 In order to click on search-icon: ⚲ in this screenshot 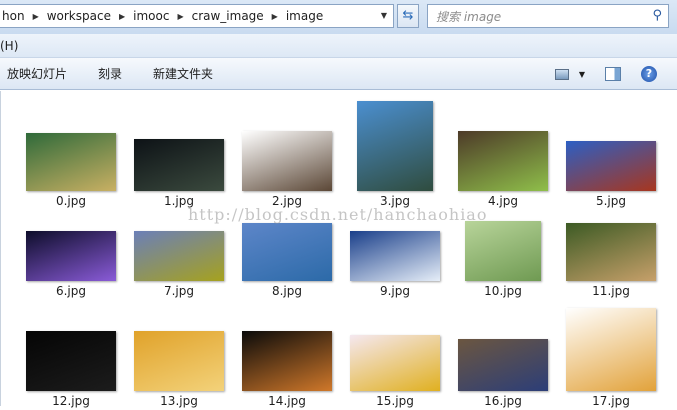, I will do `click(657, 15)`.